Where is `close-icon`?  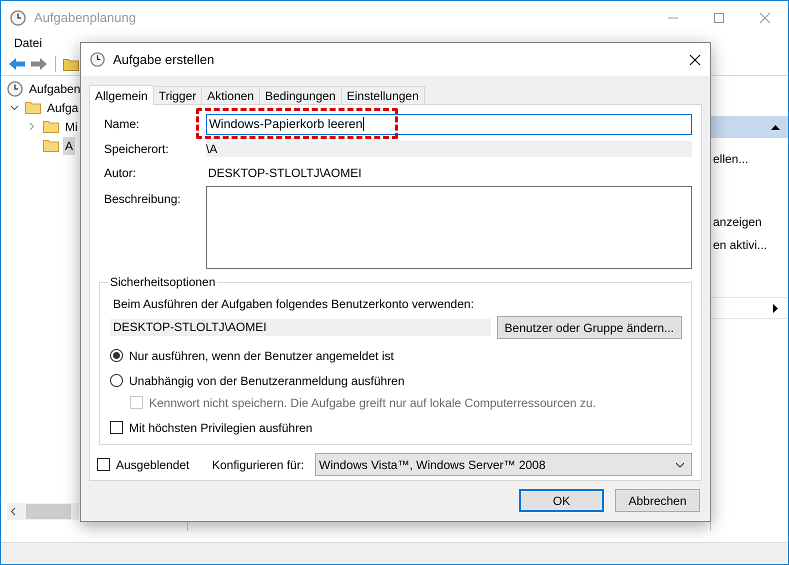 close-icon is located at coordinates (695, 60).